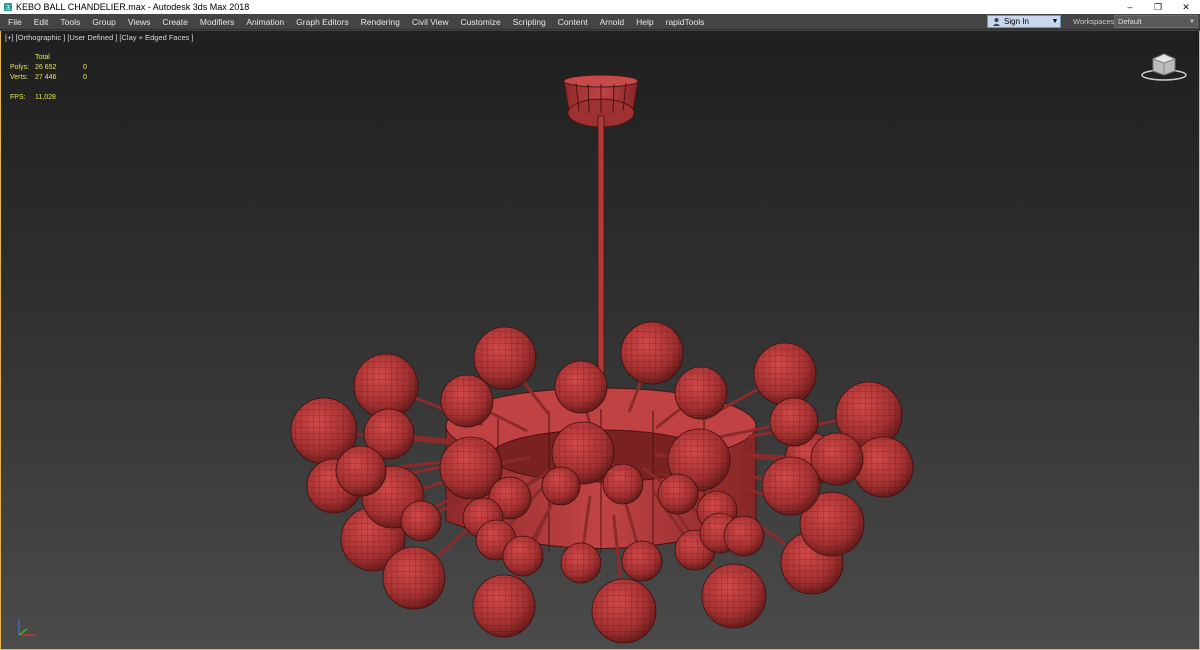 The height and width of the screenshot is (650, 1200). I want to click on menu-content: Content, so click(573, 22).